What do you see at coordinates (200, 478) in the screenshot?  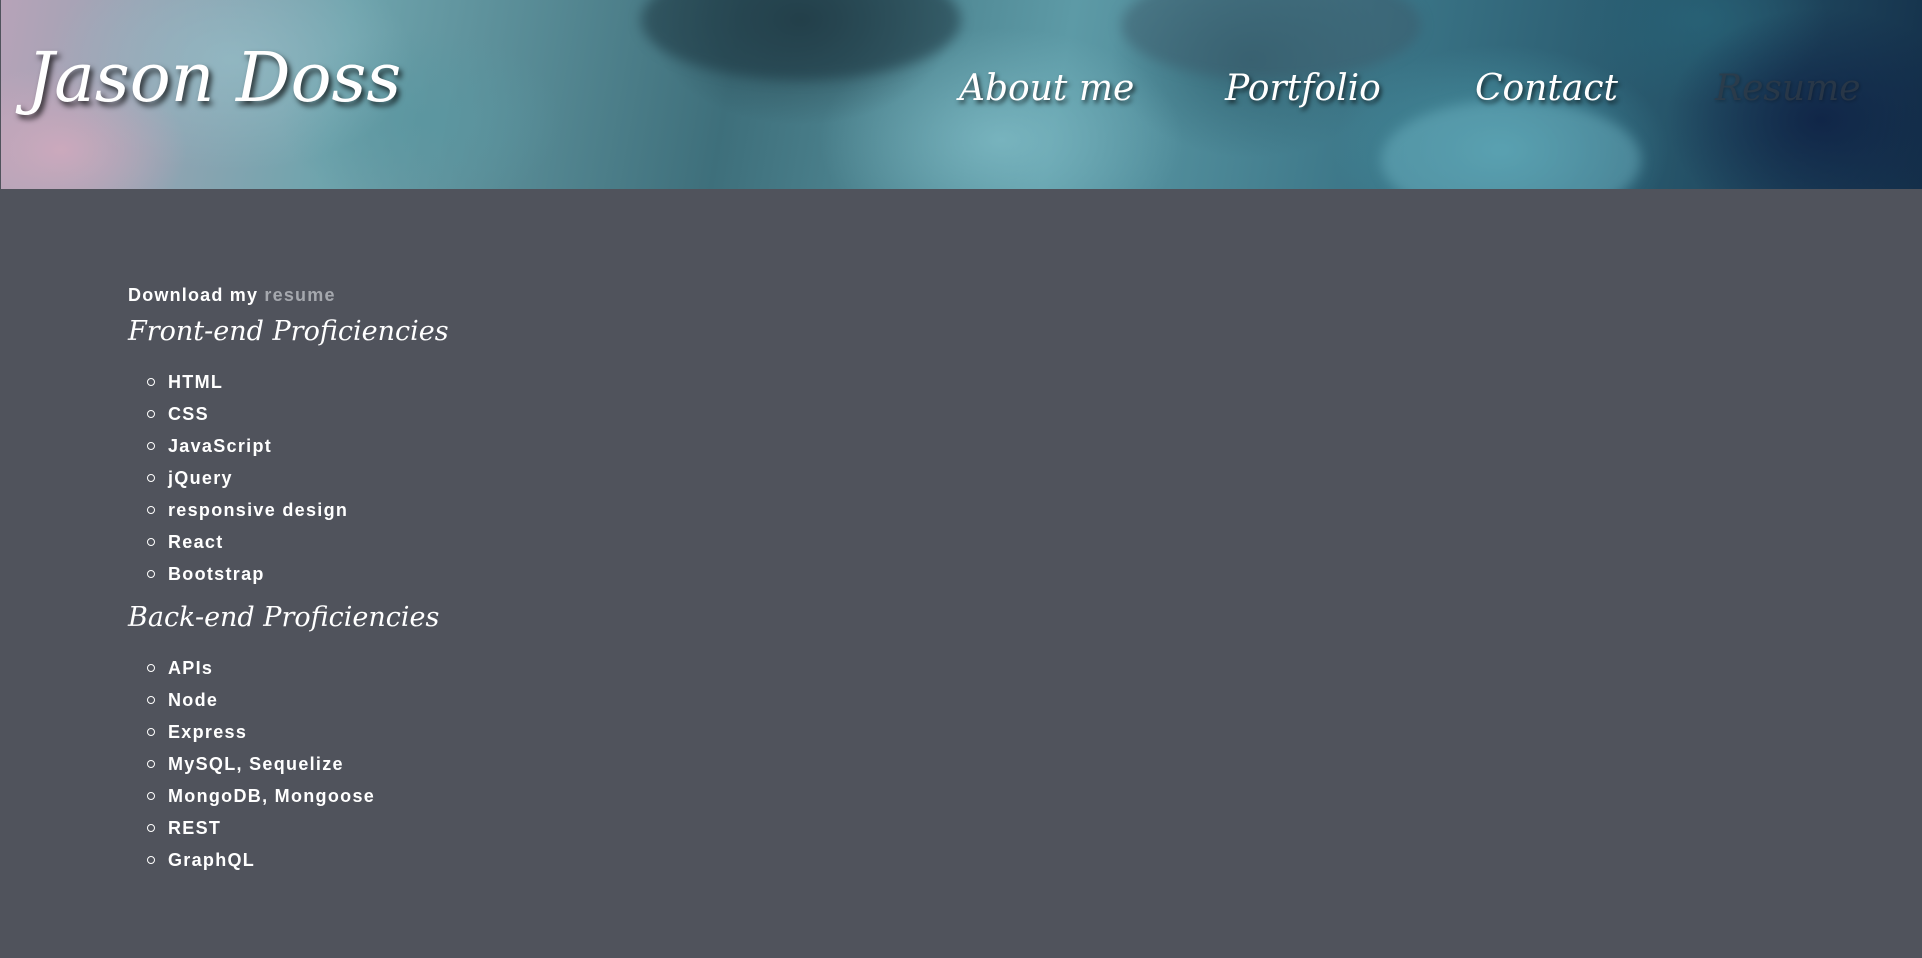 I see `skill-label: jQuery` at bounding box center [200, 478].